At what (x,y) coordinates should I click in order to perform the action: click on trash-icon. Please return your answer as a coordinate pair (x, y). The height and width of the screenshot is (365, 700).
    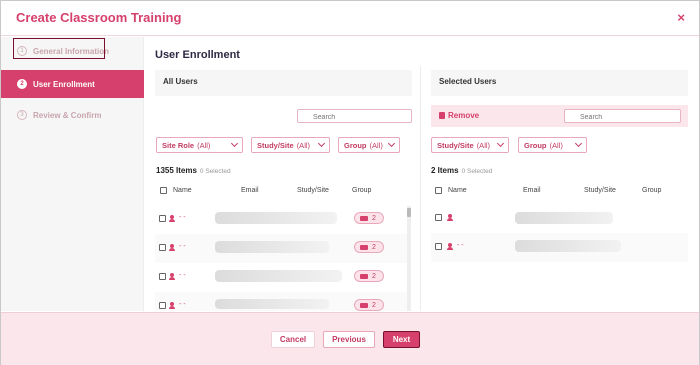
    Looking at the image, I should click on (442, 115).